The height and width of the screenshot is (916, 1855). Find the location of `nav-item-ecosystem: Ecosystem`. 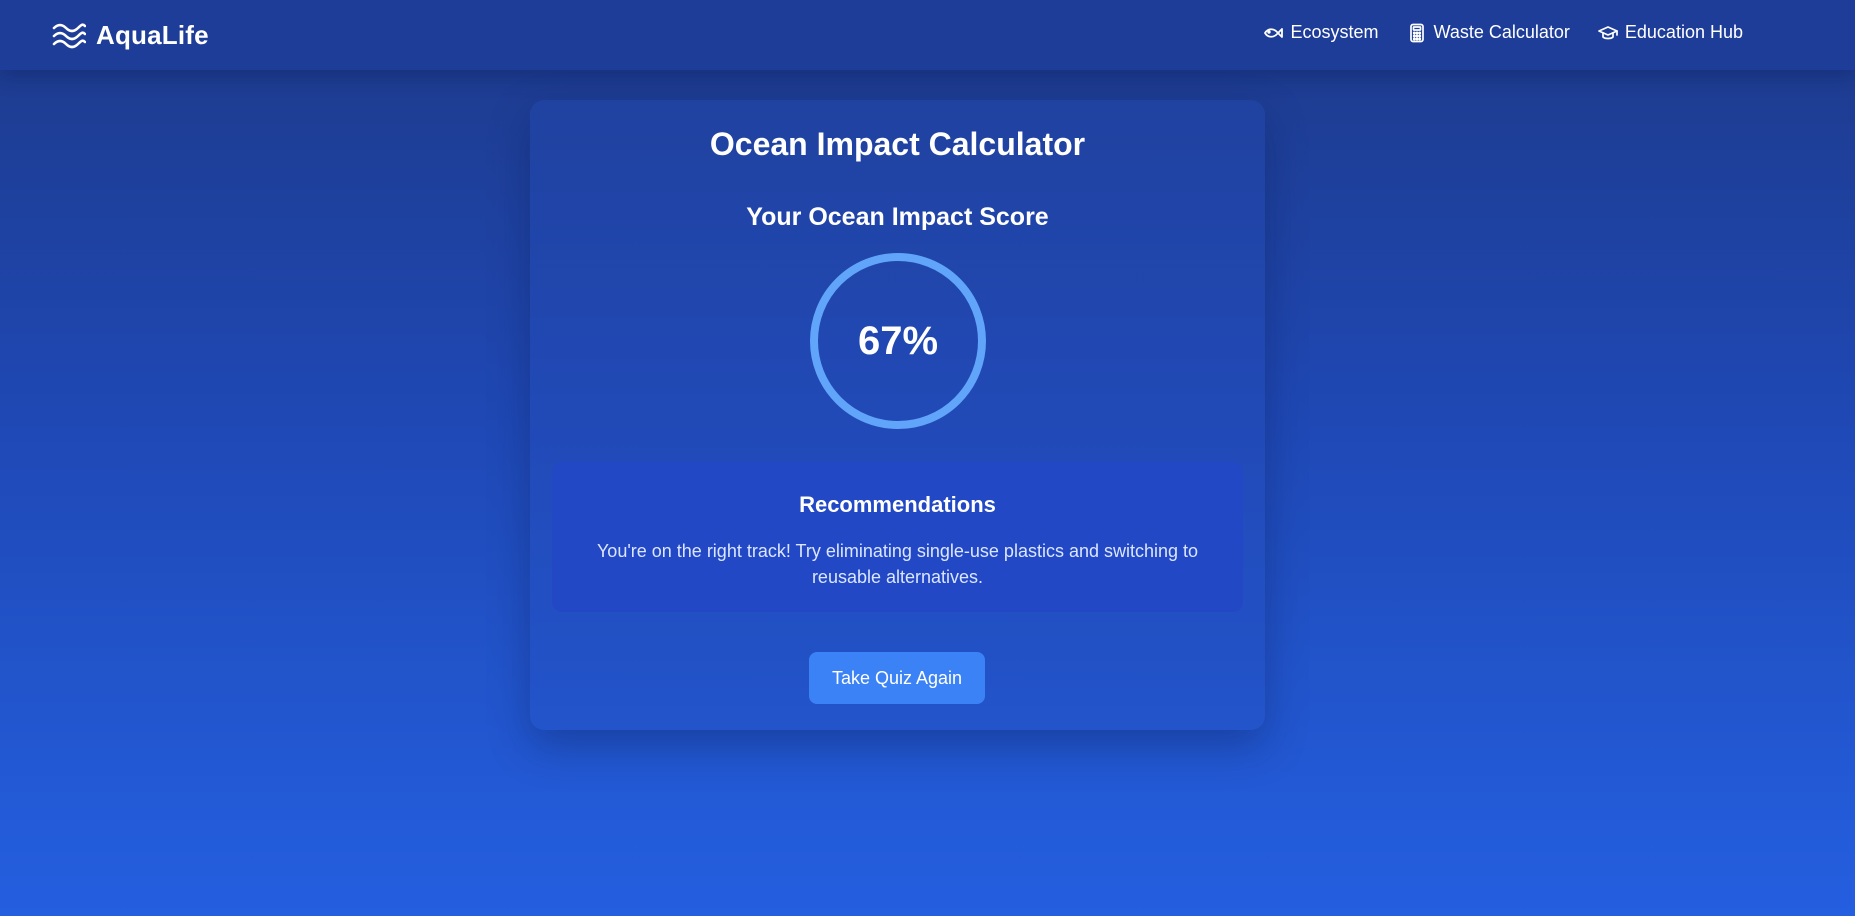

nav-item-ecosystem: Ecosystem is located at coordinates (1321, 32).